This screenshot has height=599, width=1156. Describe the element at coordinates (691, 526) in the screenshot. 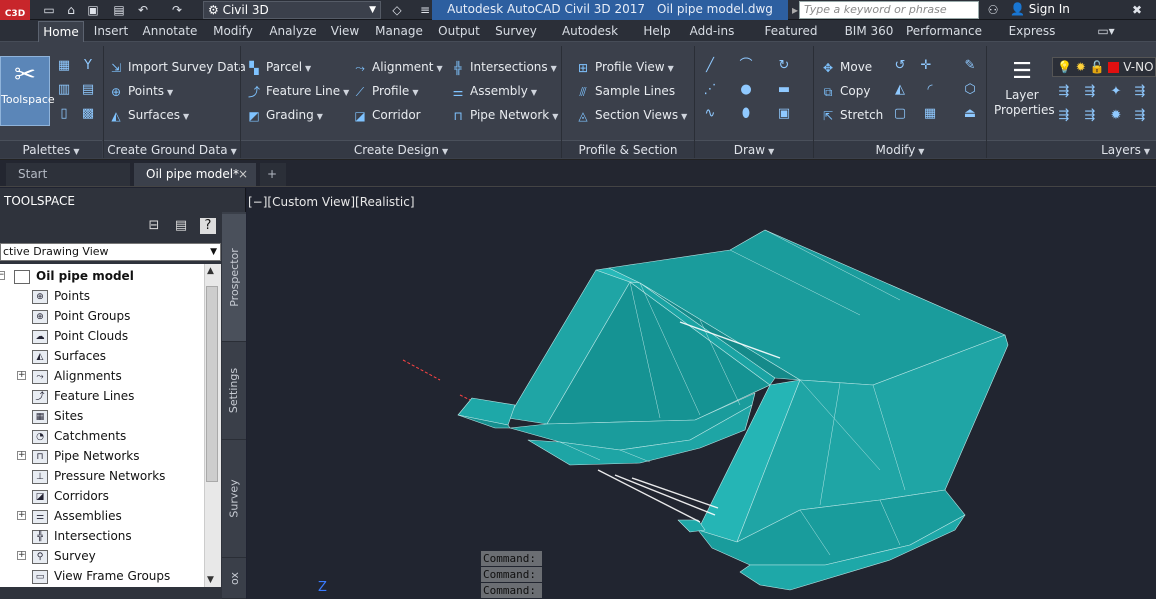

I see `model-face` at that location.